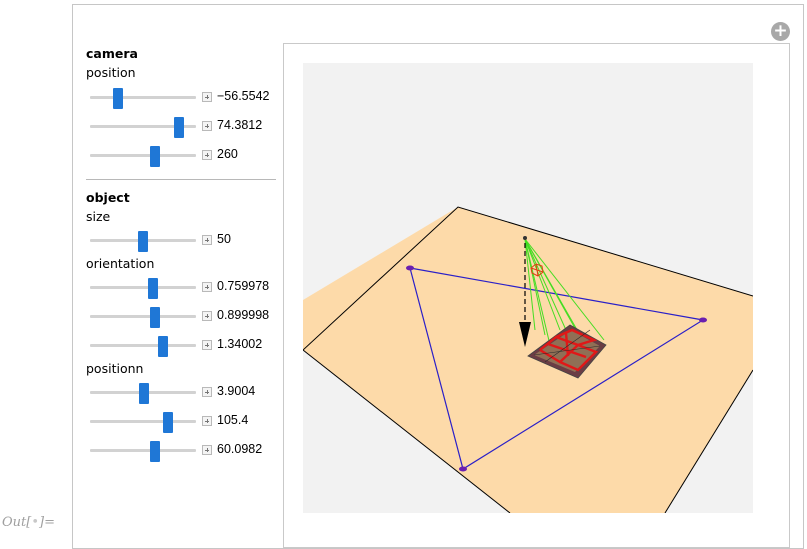  I want to click on output-label: Out[•]=, so click(28, 522).